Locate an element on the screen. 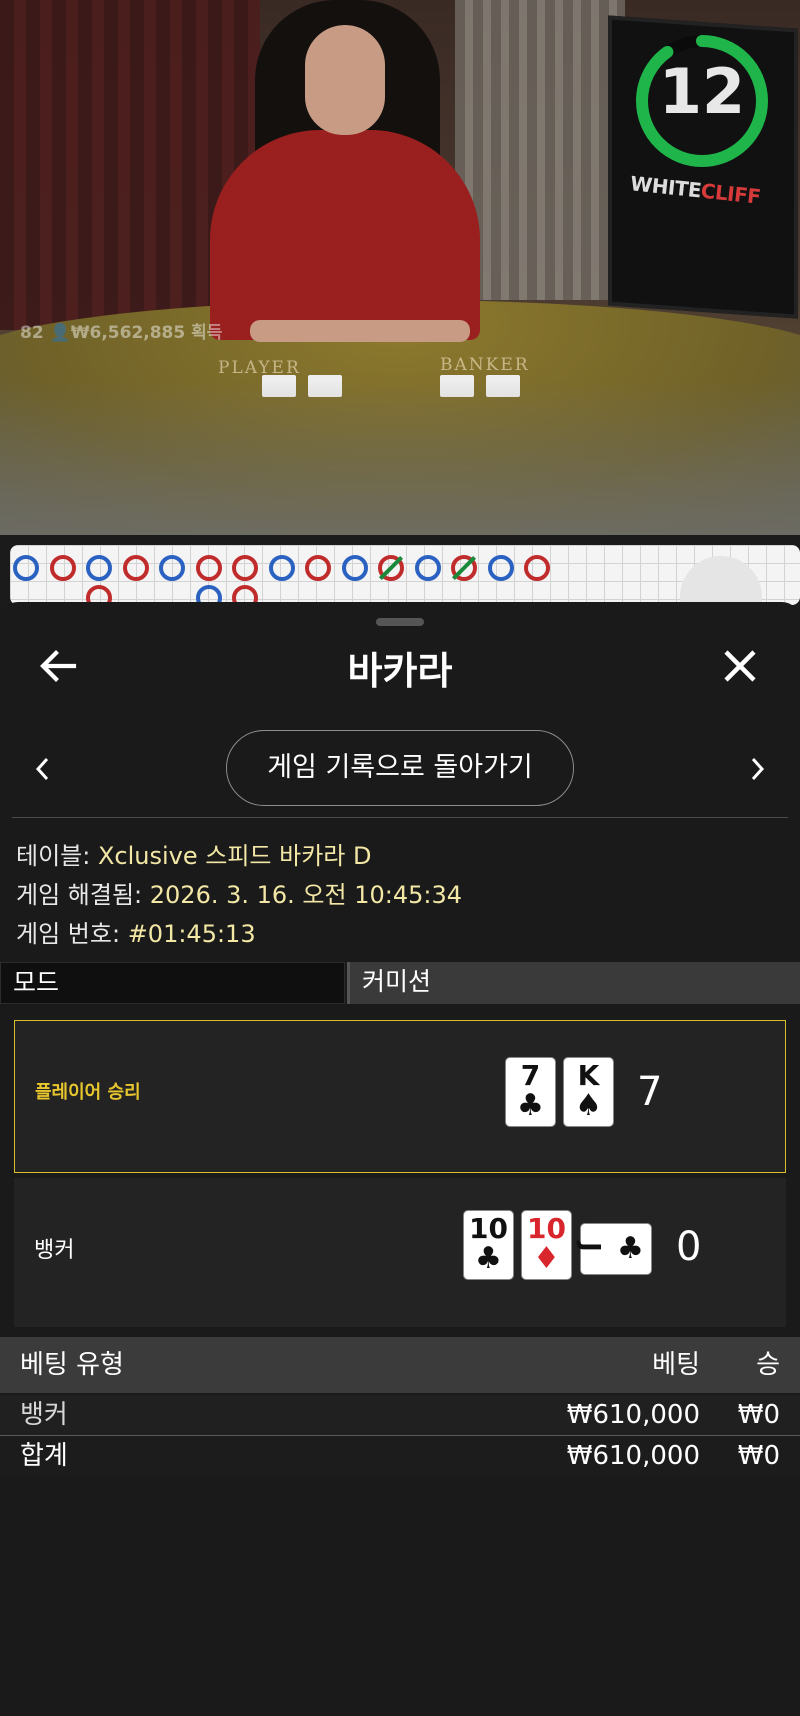  player-score: 7 is located at coordinates (650, 1092).